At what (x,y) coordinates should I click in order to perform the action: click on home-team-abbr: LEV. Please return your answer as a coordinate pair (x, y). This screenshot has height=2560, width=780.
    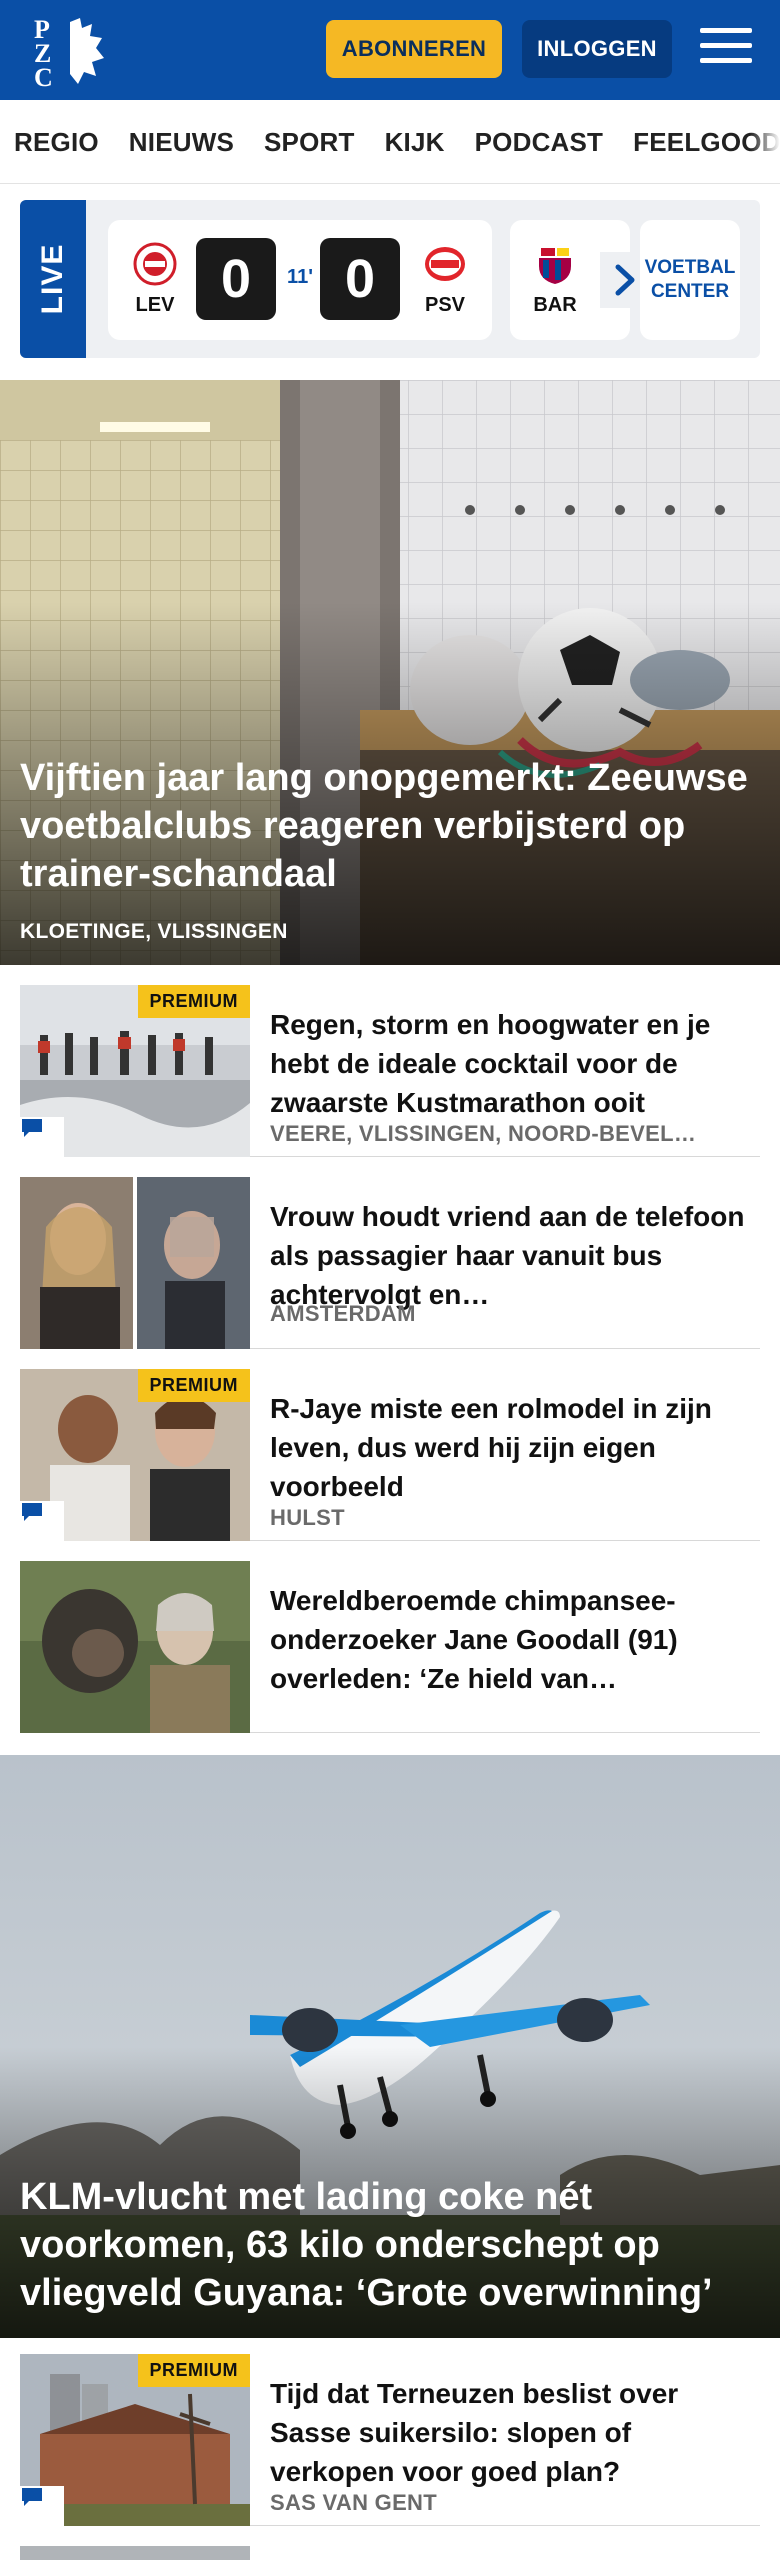
    Looking at the image, I should click on (155, 305).